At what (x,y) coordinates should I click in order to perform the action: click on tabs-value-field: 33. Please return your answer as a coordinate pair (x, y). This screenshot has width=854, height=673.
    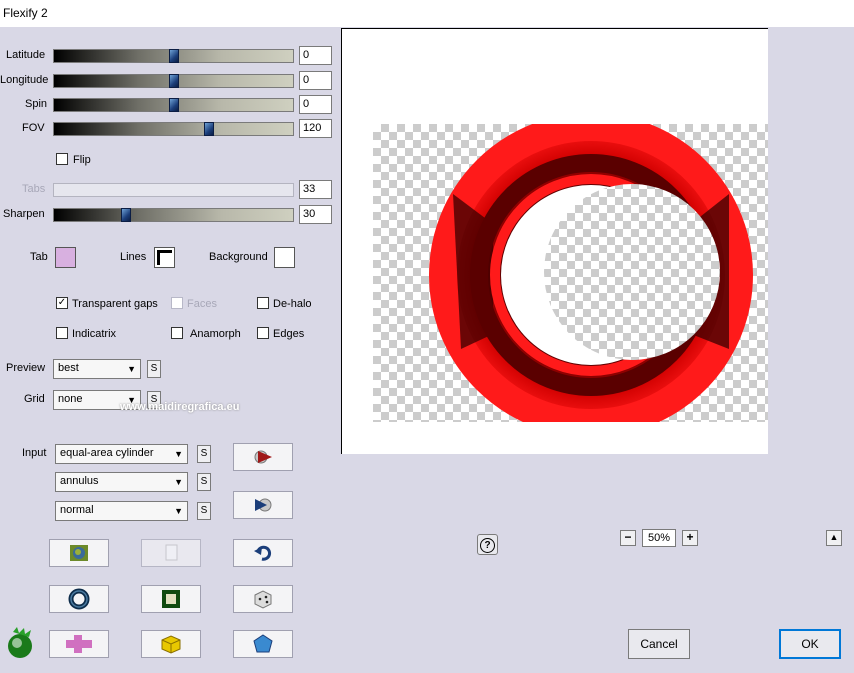
    Looking at the image, I should click on (315, 189).